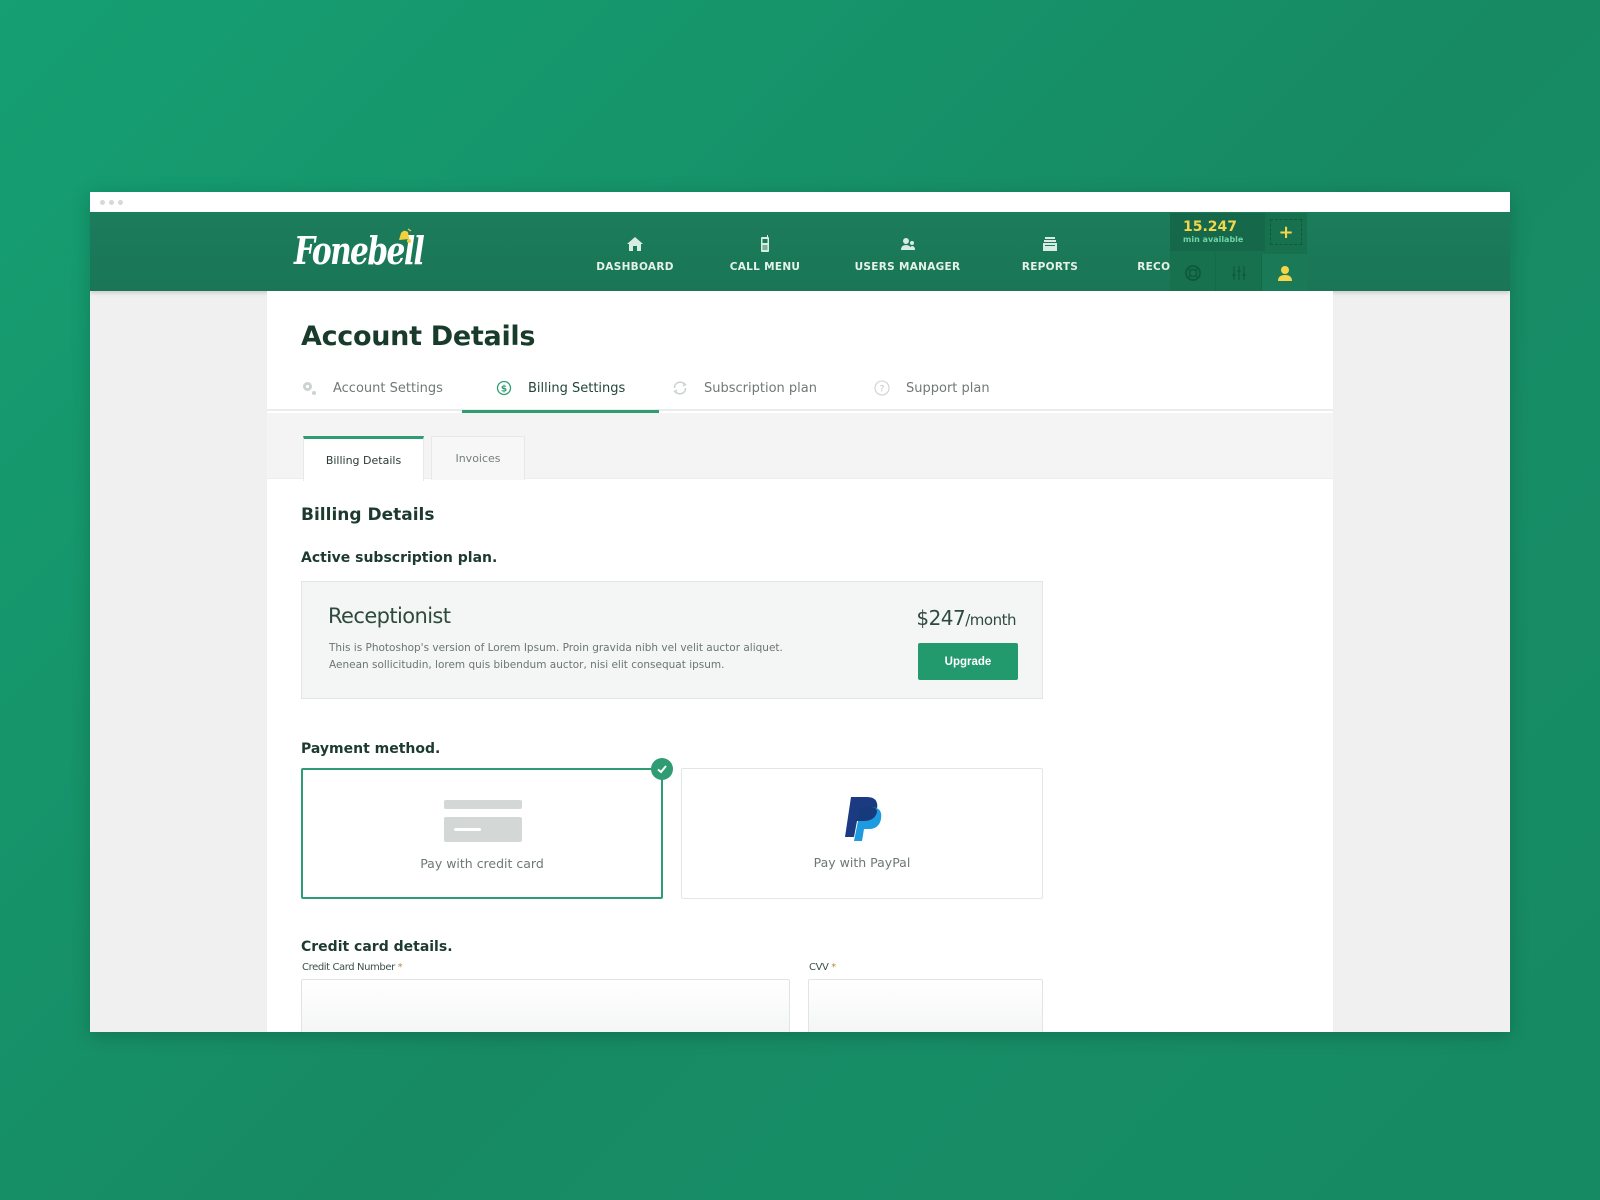 This screenshot has height=1200, width=1600. I want to click on checkmark-icon, so click(662, 769).